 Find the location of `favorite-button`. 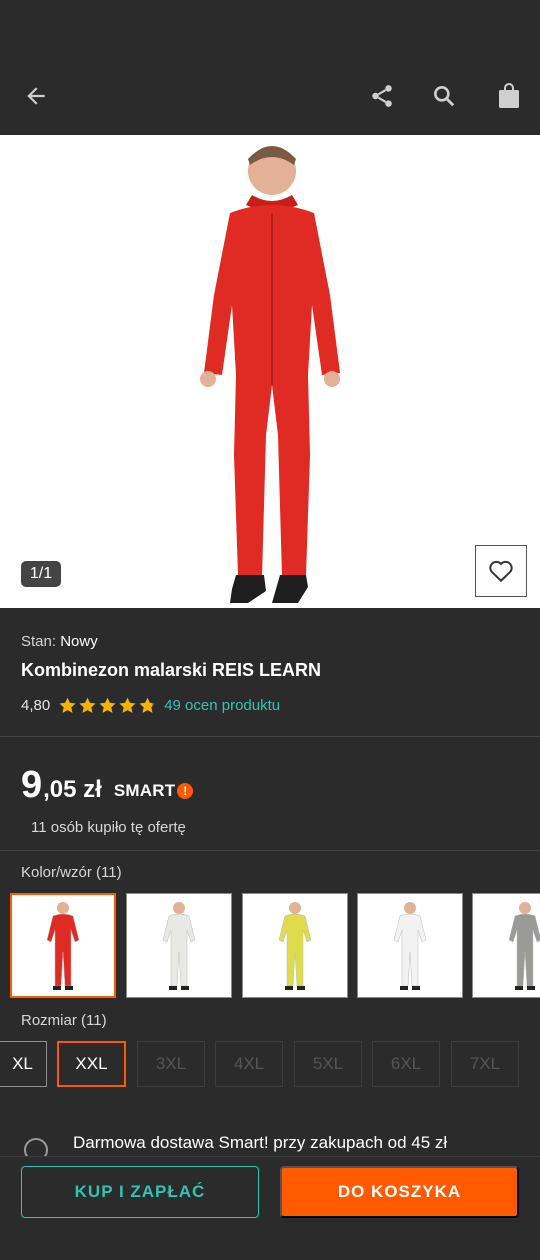

favorite-button is located at coordinates (501, 571).